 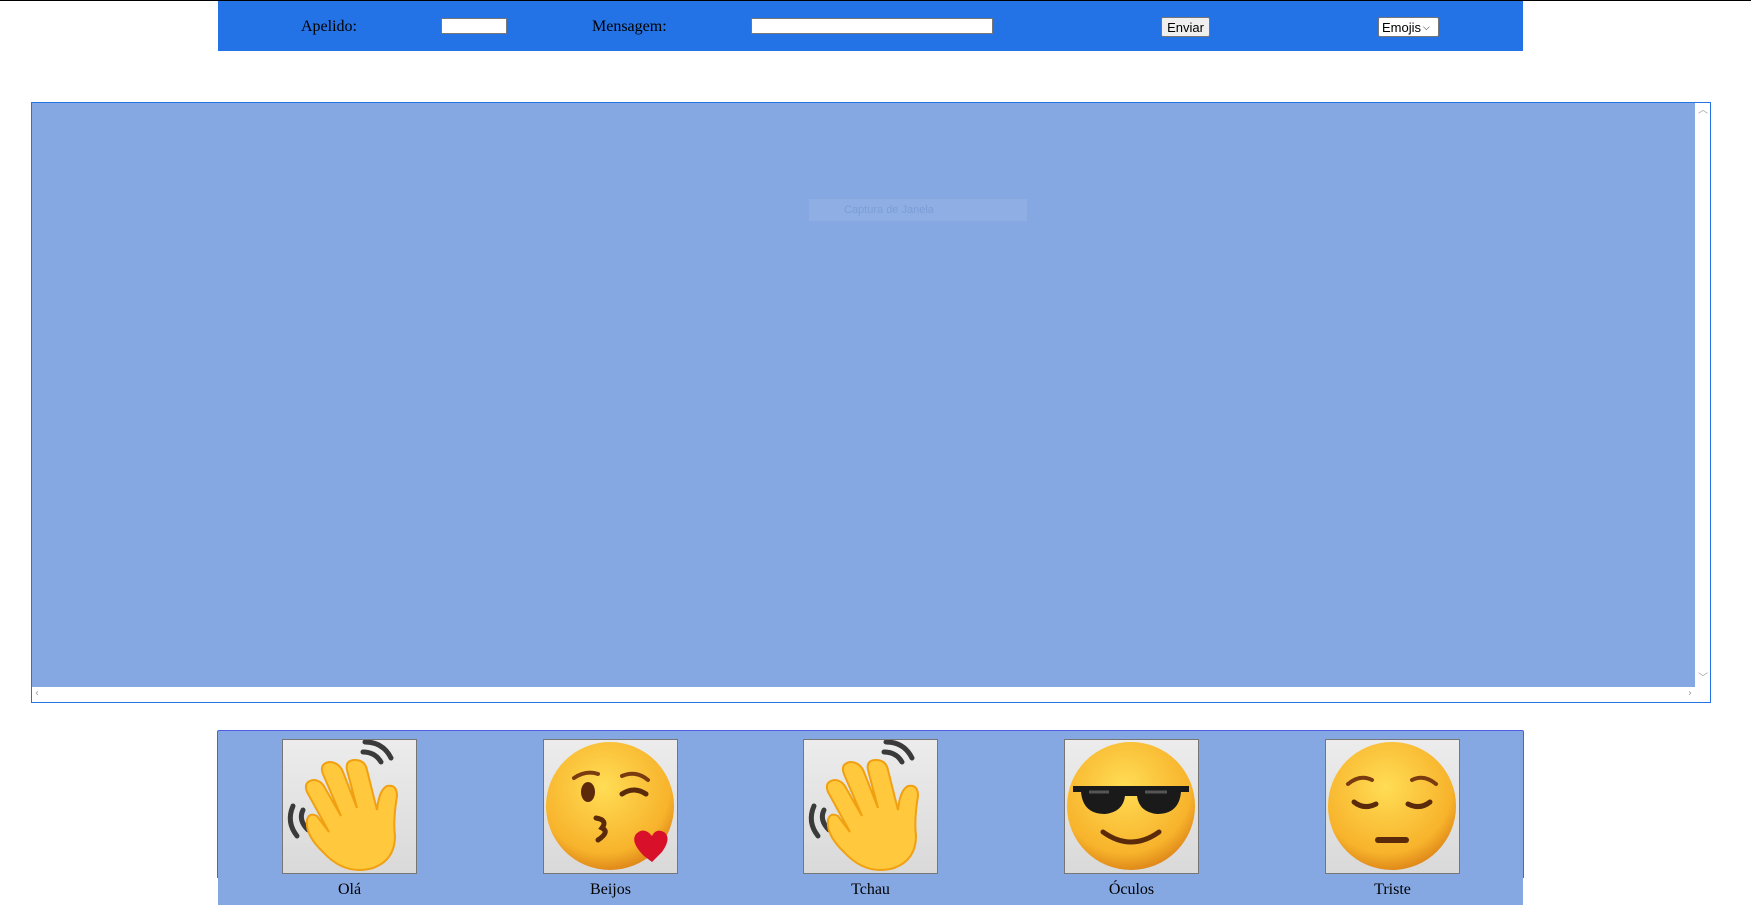 I want to click on nickname-label: Apelido:, so click(x=329, y=26).